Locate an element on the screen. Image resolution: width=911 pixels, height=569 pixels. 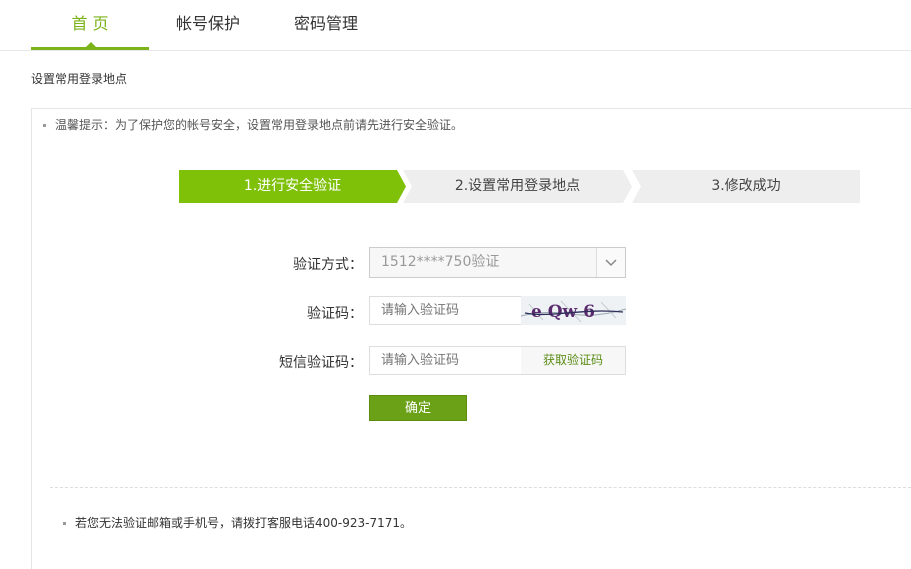
sms-code-label: 短信验证码： is located at coordinates (321, 363).